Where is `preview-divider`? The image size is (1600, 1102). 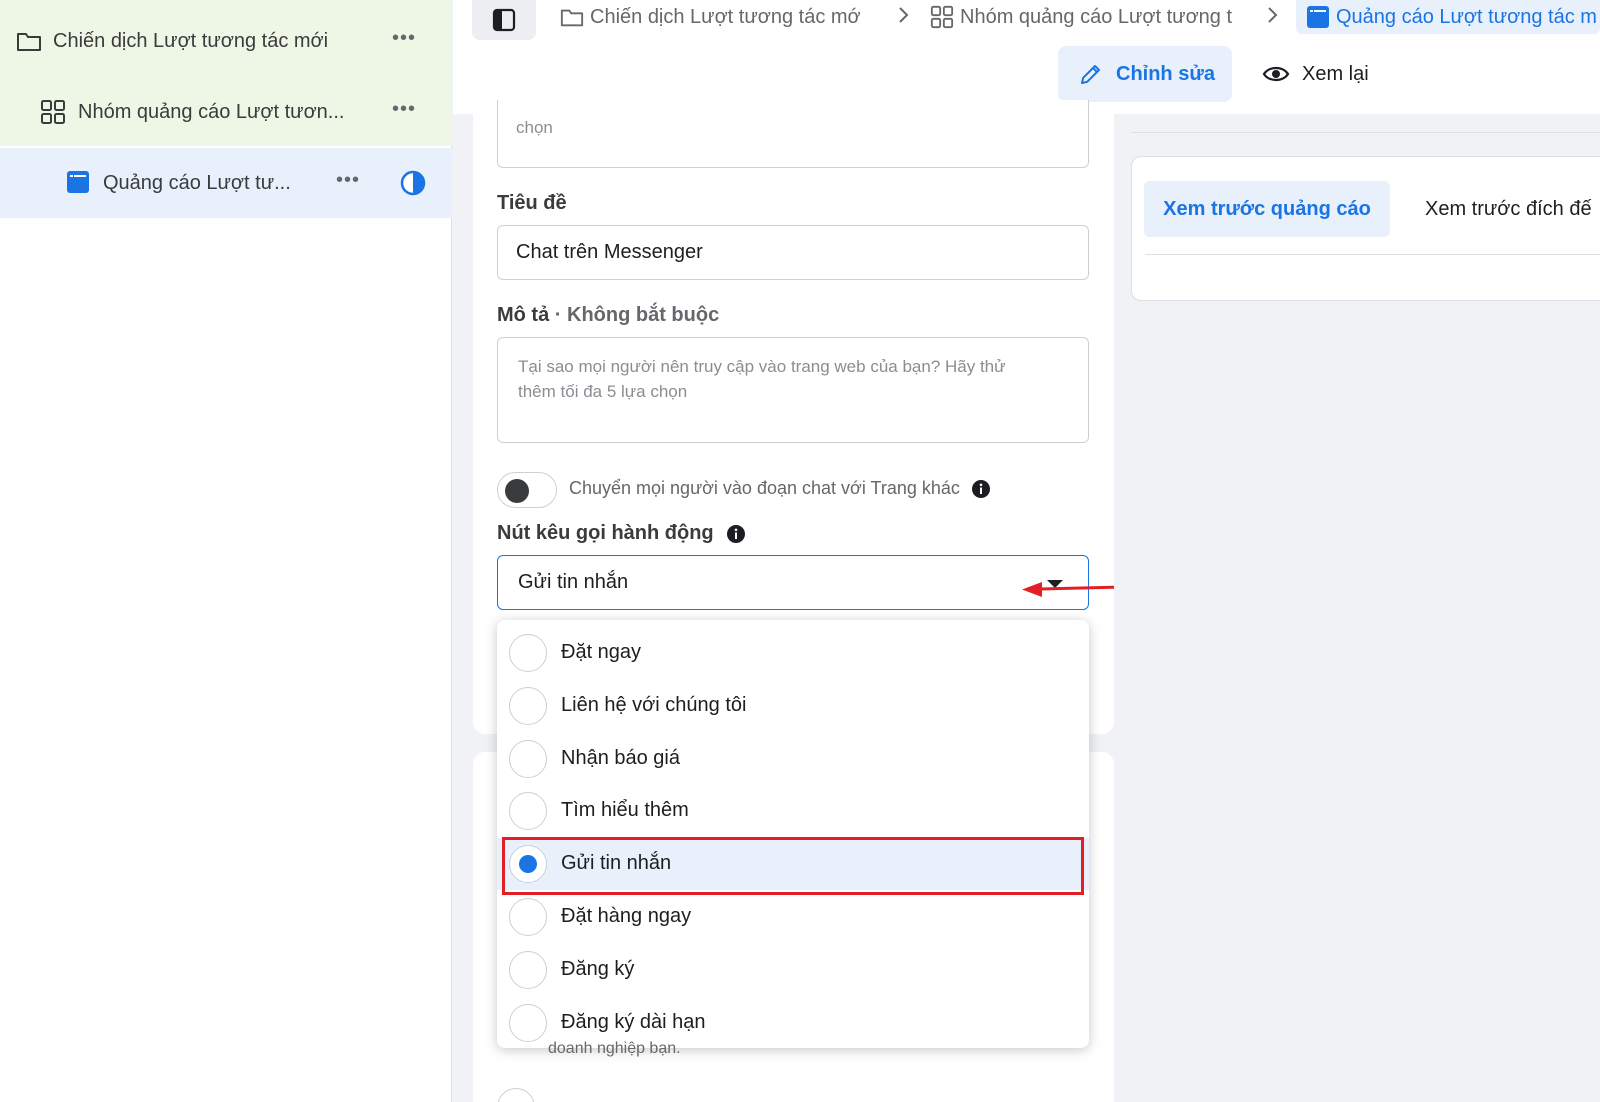
preview-divider is located at coordinates (1372, 254).